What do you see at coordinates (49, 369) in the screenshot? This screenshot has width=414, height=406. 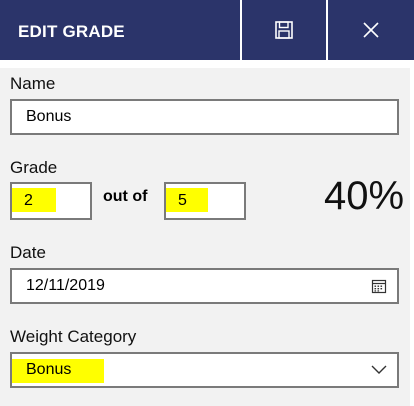 I see `weight-category-value: Bonus` at bounding box center [49, 369].